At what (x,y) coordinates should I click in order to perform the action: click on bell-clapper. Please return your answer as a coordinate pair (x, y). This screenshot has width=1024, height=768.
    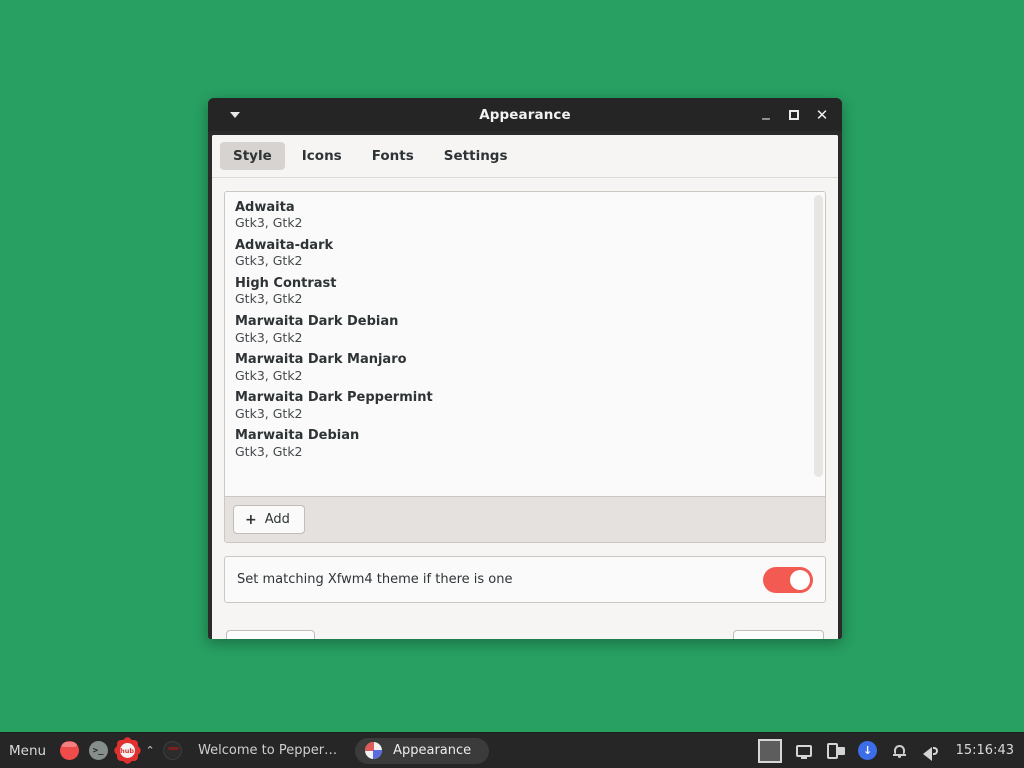
    Looking at the image, I should click on (900, 756).